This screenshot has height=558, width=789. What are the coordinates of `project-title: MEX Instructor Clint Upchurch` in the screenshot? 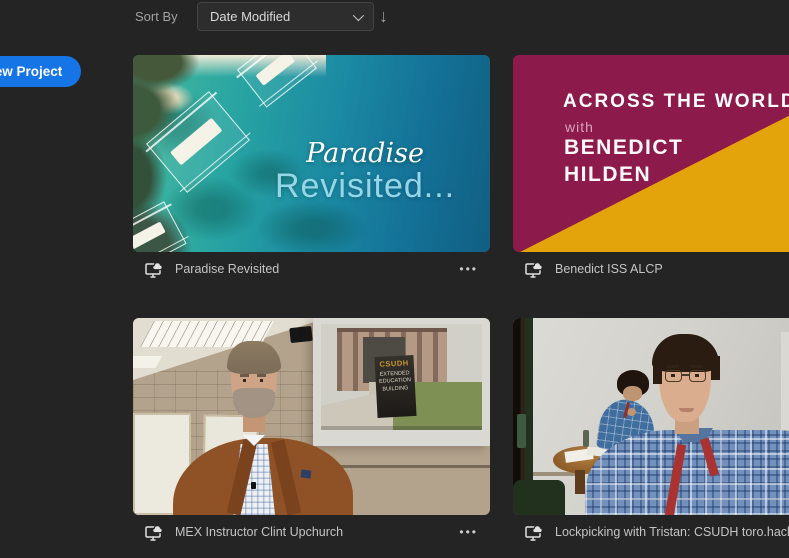 It's located at (259, 532).